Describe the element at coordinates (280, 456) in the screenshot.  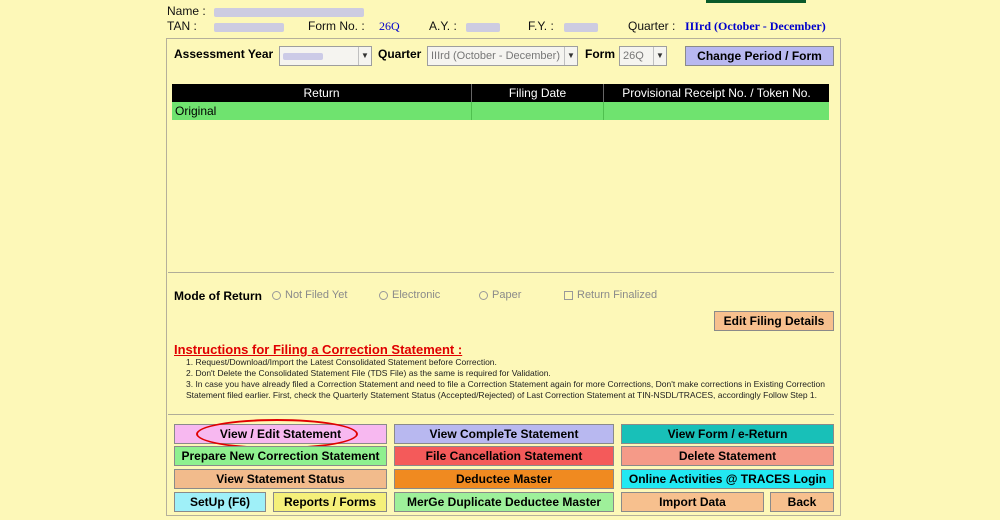
I see `prepare-new-correction-button: Prepare New Correction Statement` at that location.